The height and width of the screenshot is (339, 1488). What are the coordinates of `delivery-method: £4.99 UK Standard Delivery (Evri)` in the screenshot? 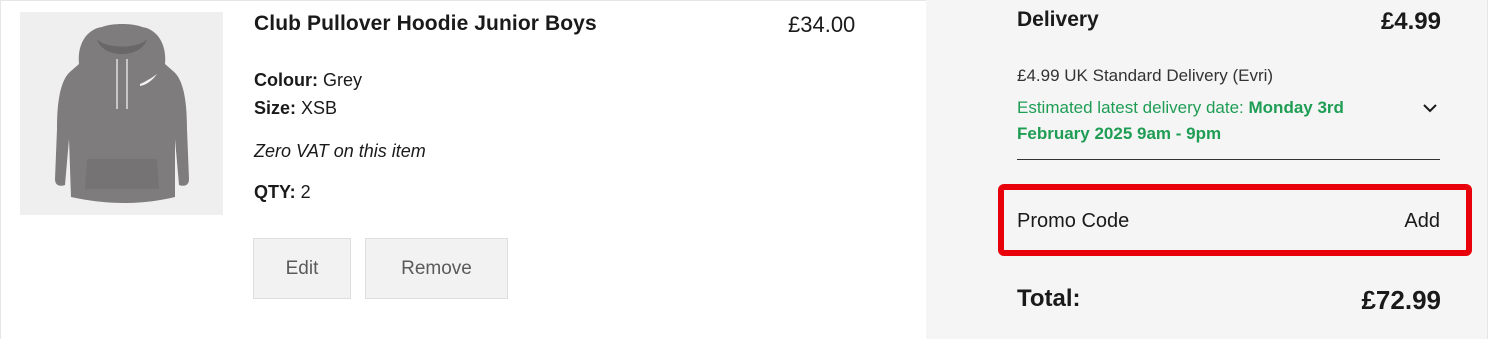 It's located at (1145, 75).